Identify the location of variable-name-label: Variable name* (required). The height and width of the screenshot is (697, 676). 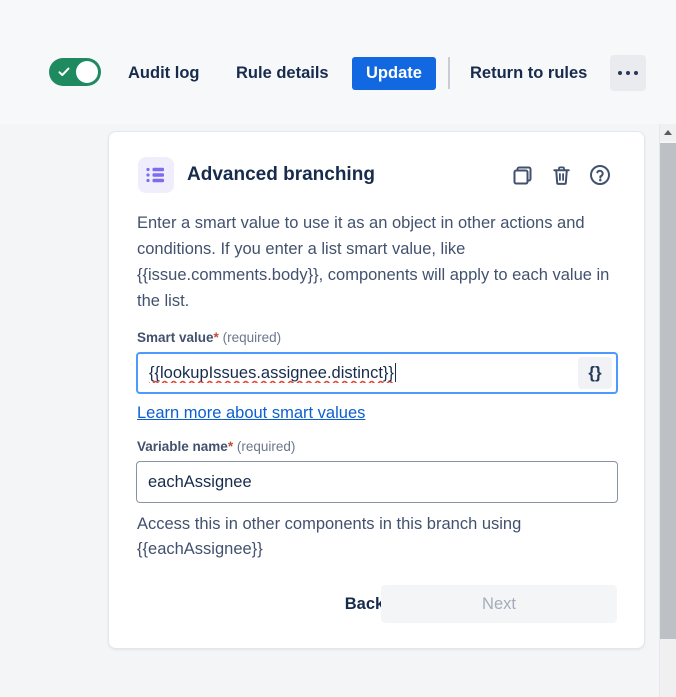
(216, 446).